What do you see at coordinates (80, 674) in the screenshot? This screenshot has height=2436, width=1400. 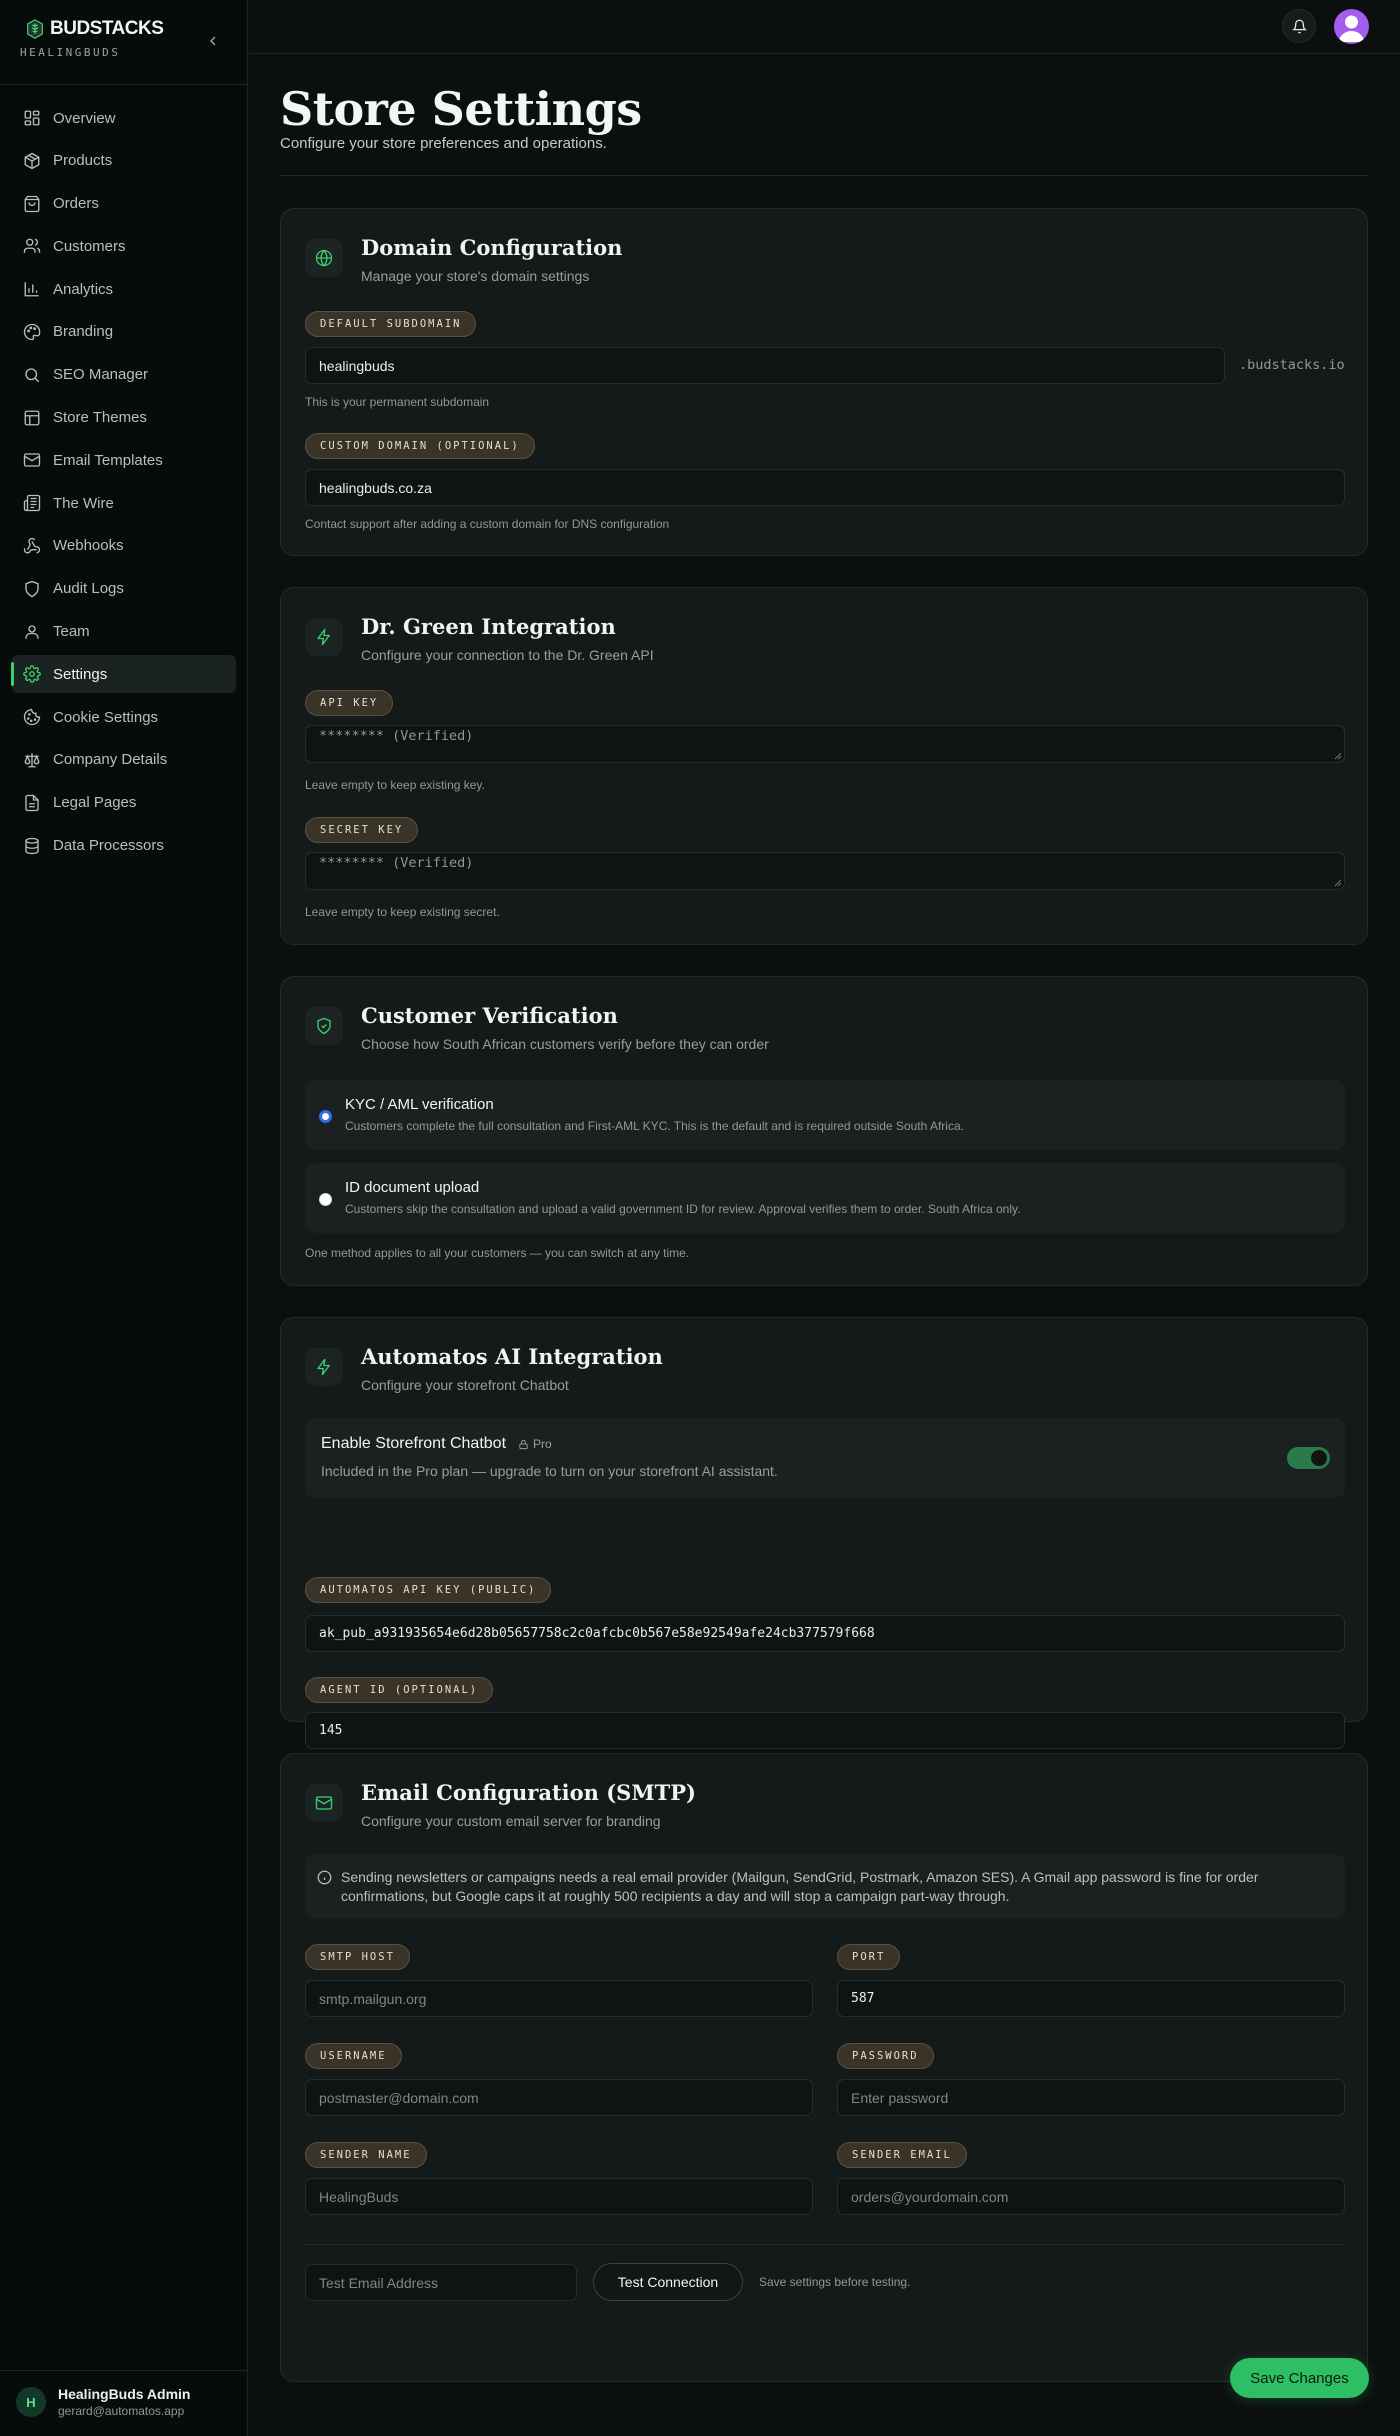 I see `sidebar-item-label: Settings` at bounding box center [80, 674].